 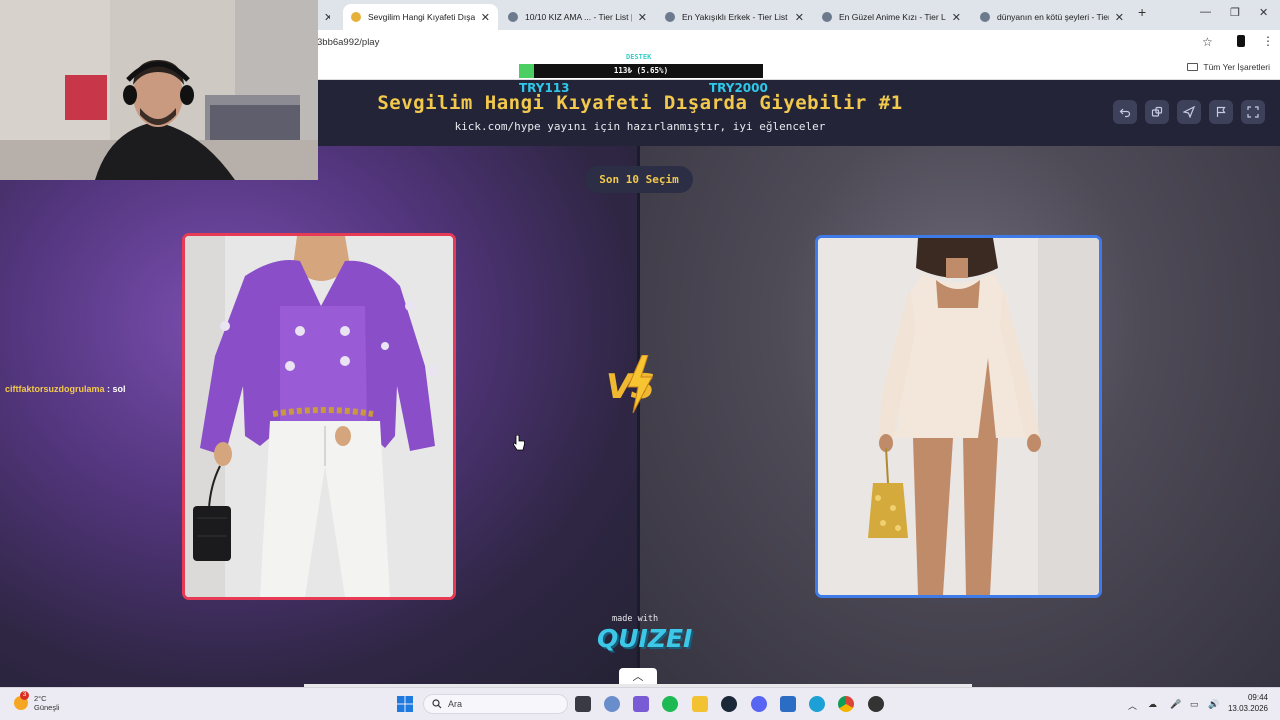 I want to click on taskbar-search: Ara, so click(x=495, y=704).